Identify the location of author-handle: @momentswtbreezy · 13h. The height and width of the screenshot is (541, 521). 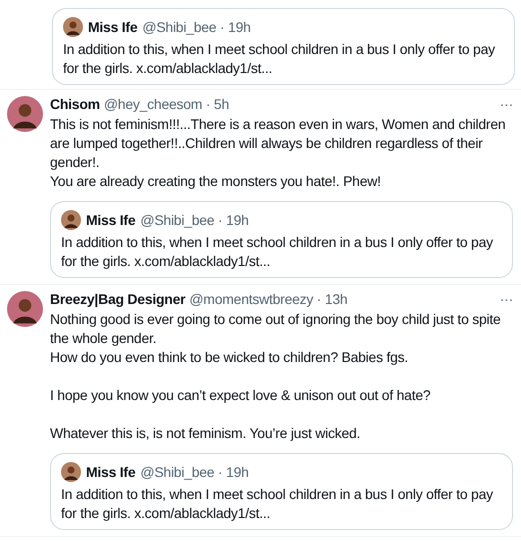
(268, 299).